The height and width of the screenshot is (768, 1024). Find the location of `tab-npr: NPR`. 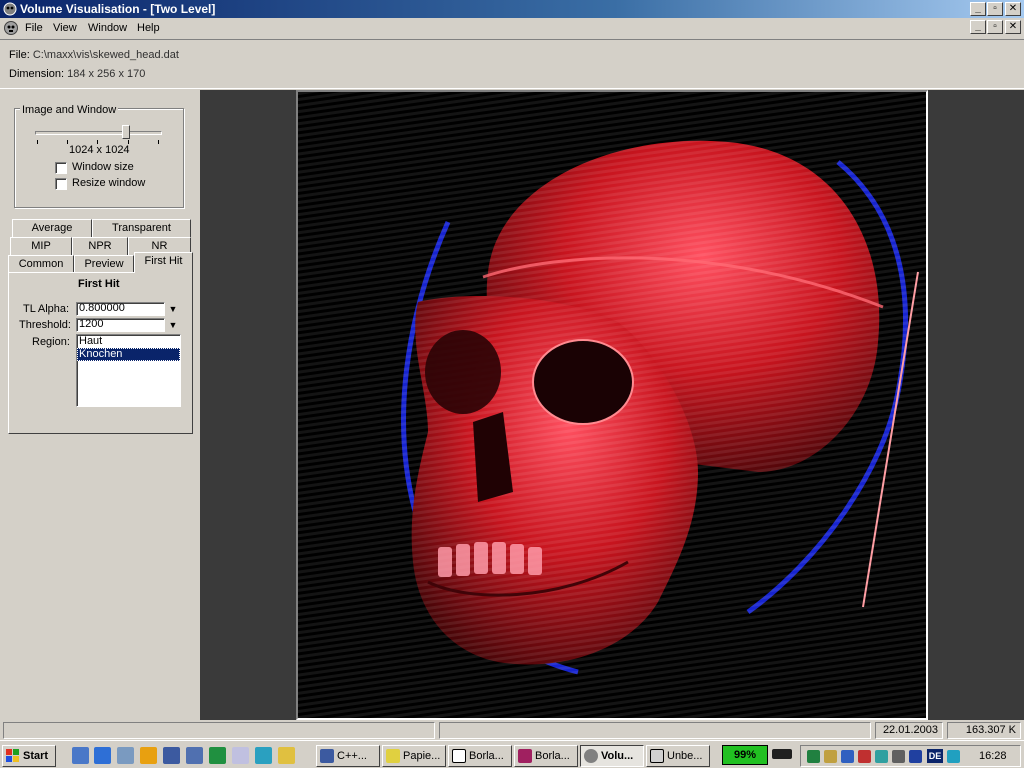

tab-npr: NPR is located at coordinates (100, 246).